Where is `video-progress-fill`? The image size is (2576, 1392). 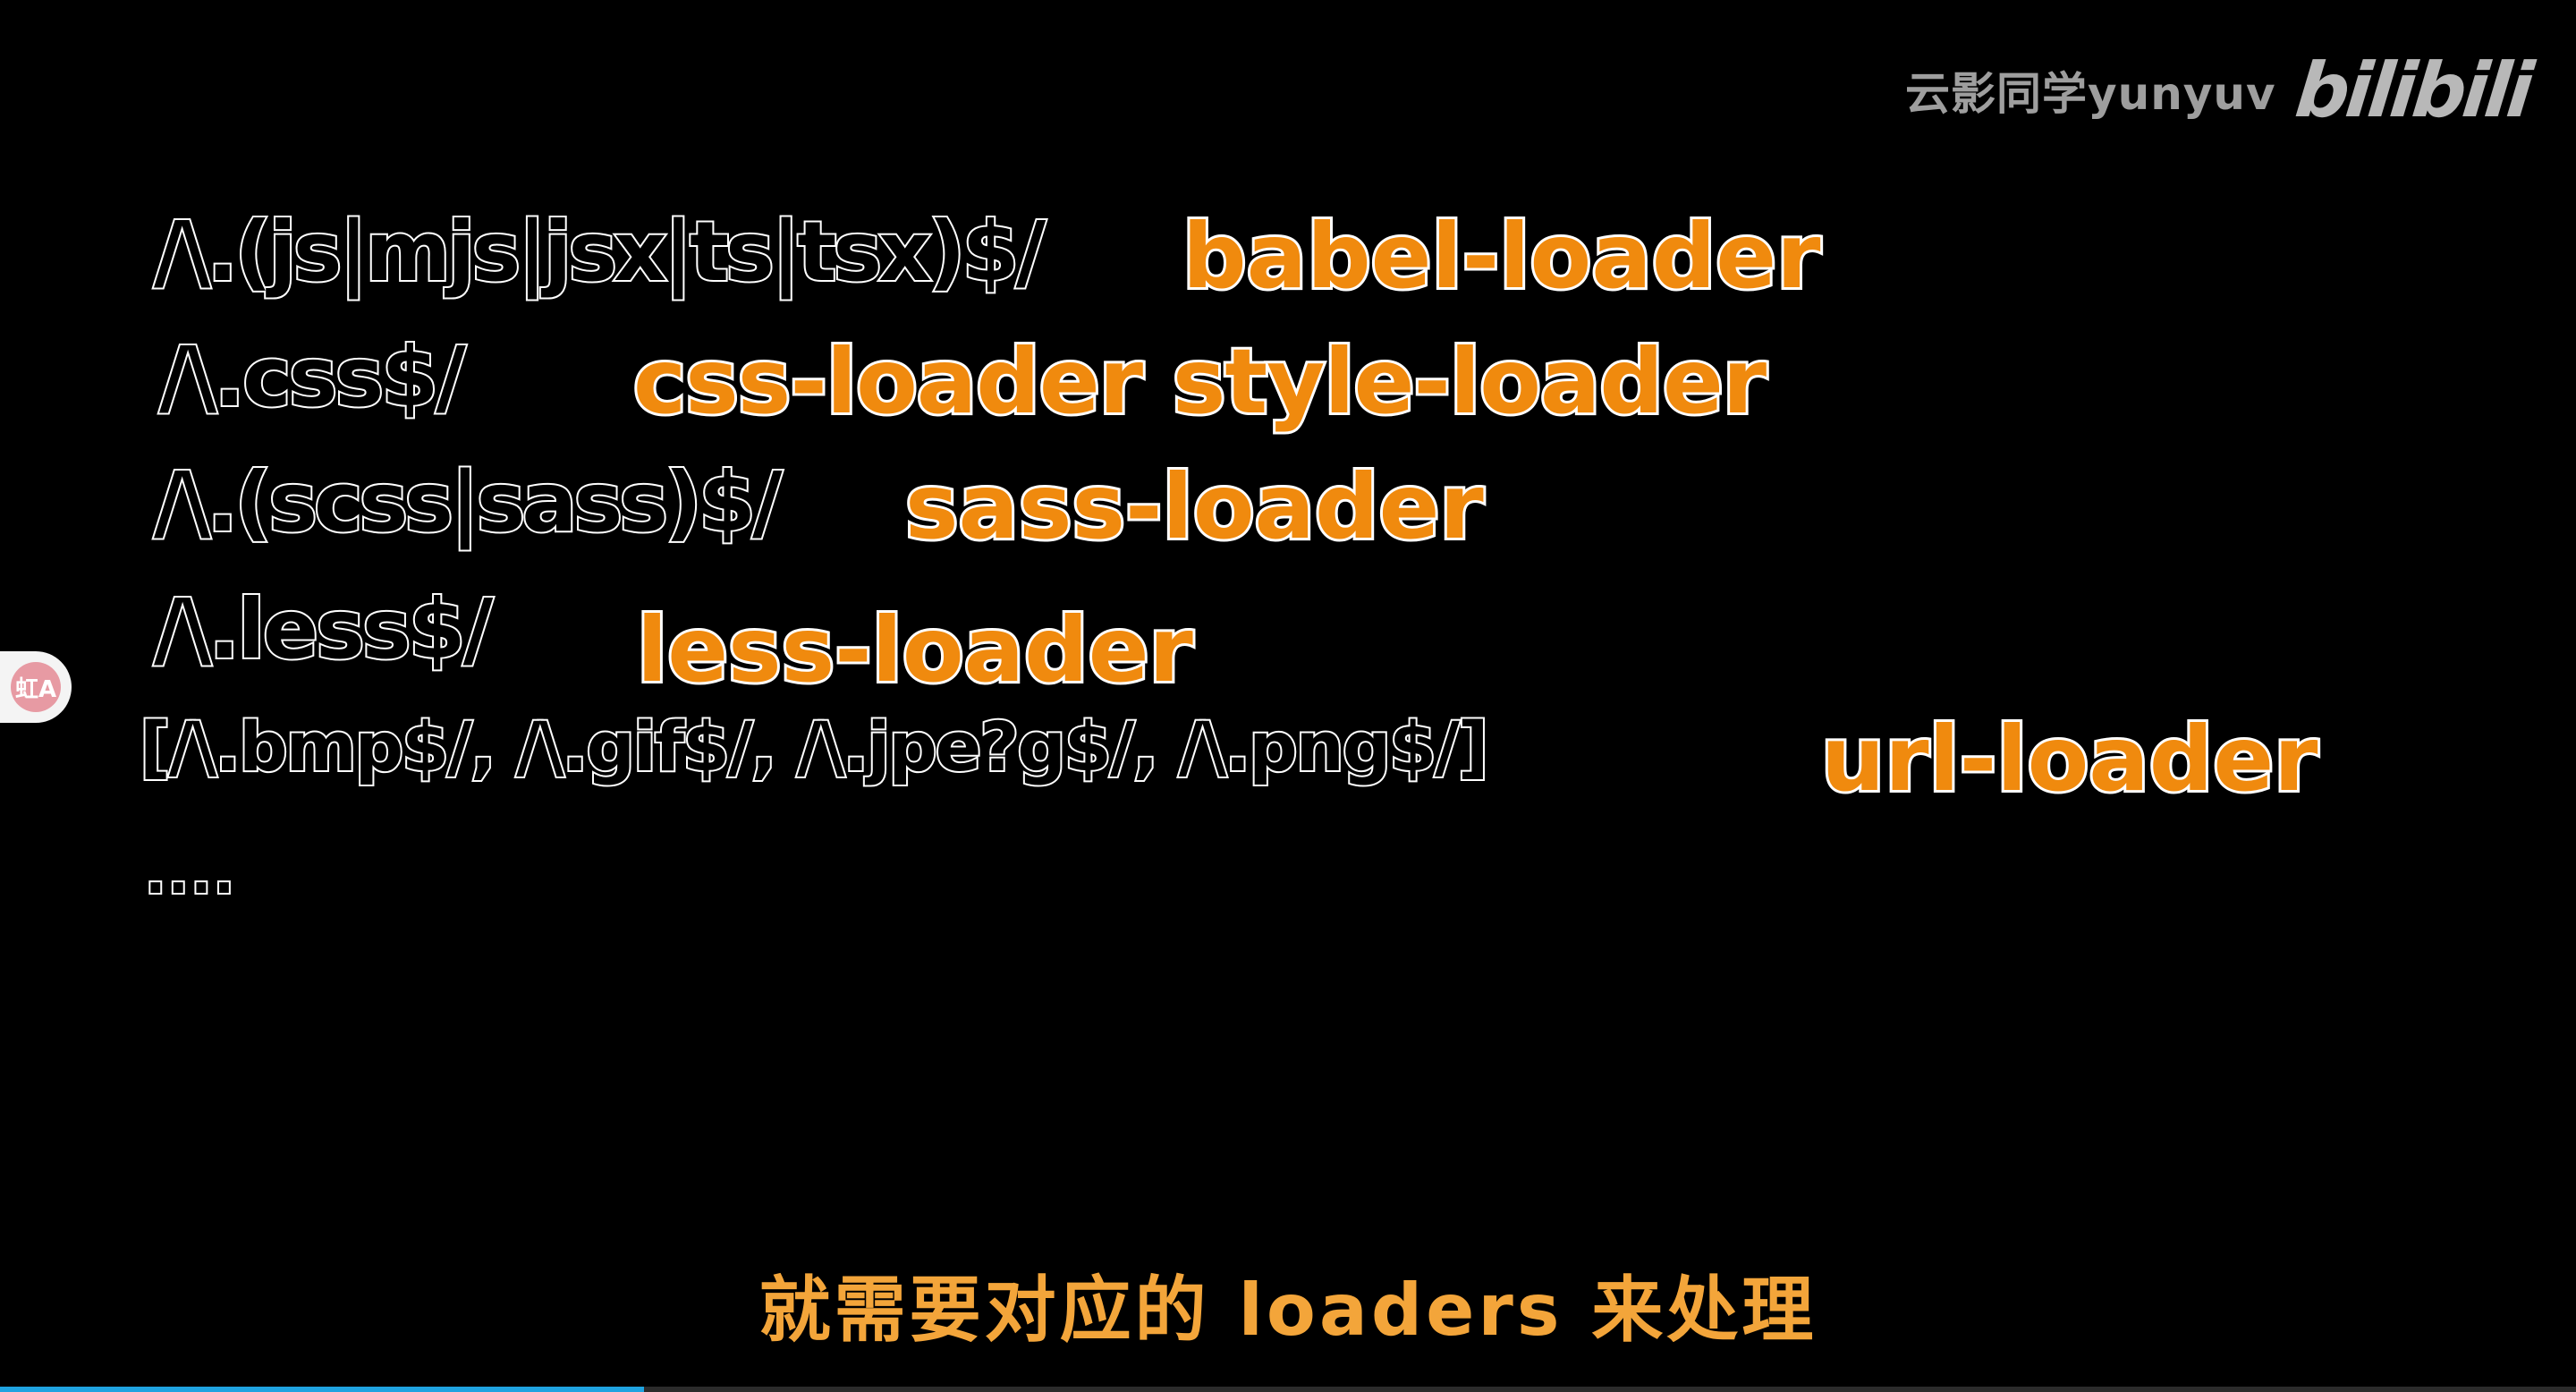 video-progress-fill is located at coordinates (322, 1389).